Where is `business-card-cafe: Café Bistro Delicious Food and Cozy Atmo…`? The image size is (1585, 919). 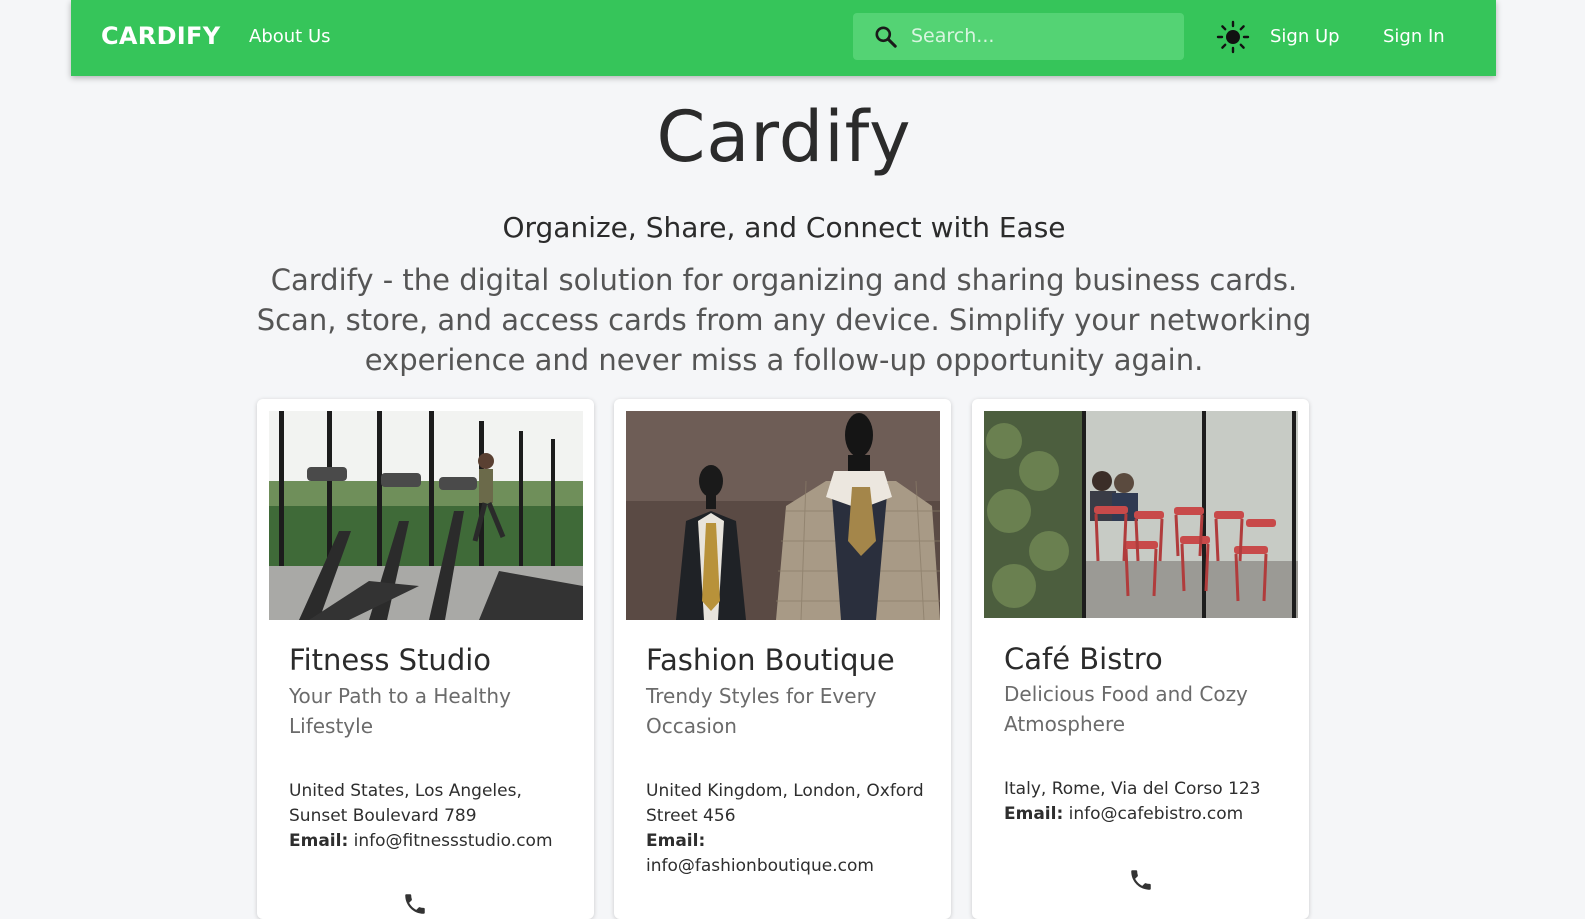
business-card-cafe: Café Bistro Delicious Food and Cozy Atmo… is located at coordinates (1140, 659).